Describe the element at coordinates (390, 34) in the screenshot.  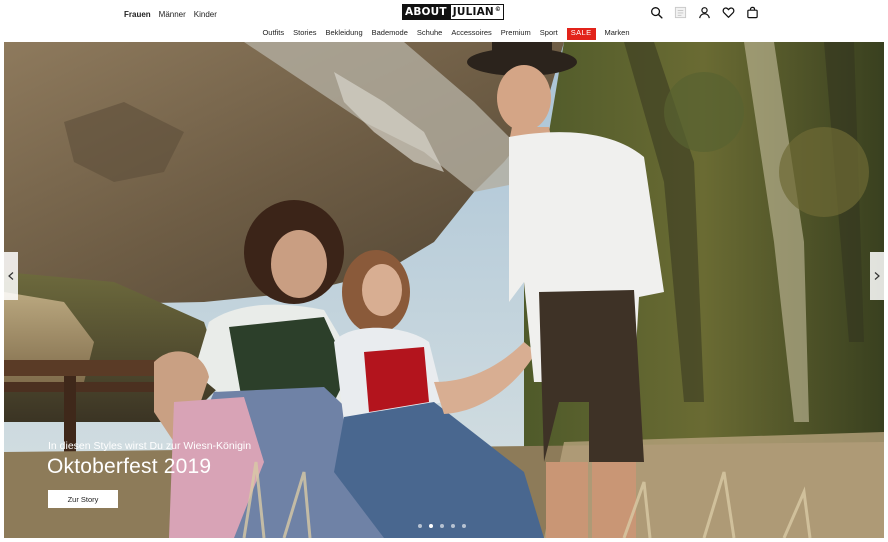
I see `nav-bademode: Bademode` at that location.